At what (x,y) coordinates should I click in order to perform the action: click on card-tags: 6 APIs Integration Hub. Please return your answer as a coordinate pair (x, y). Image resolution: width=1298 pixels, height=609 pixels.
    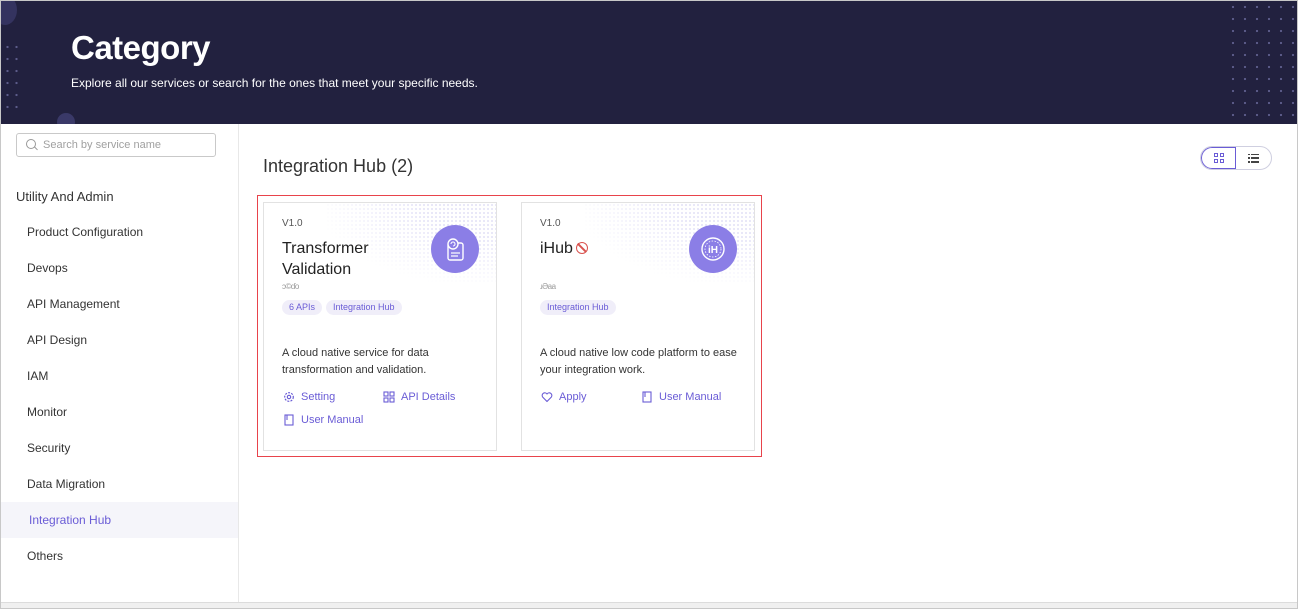
    Looking at the image, I should click on (342, 307).